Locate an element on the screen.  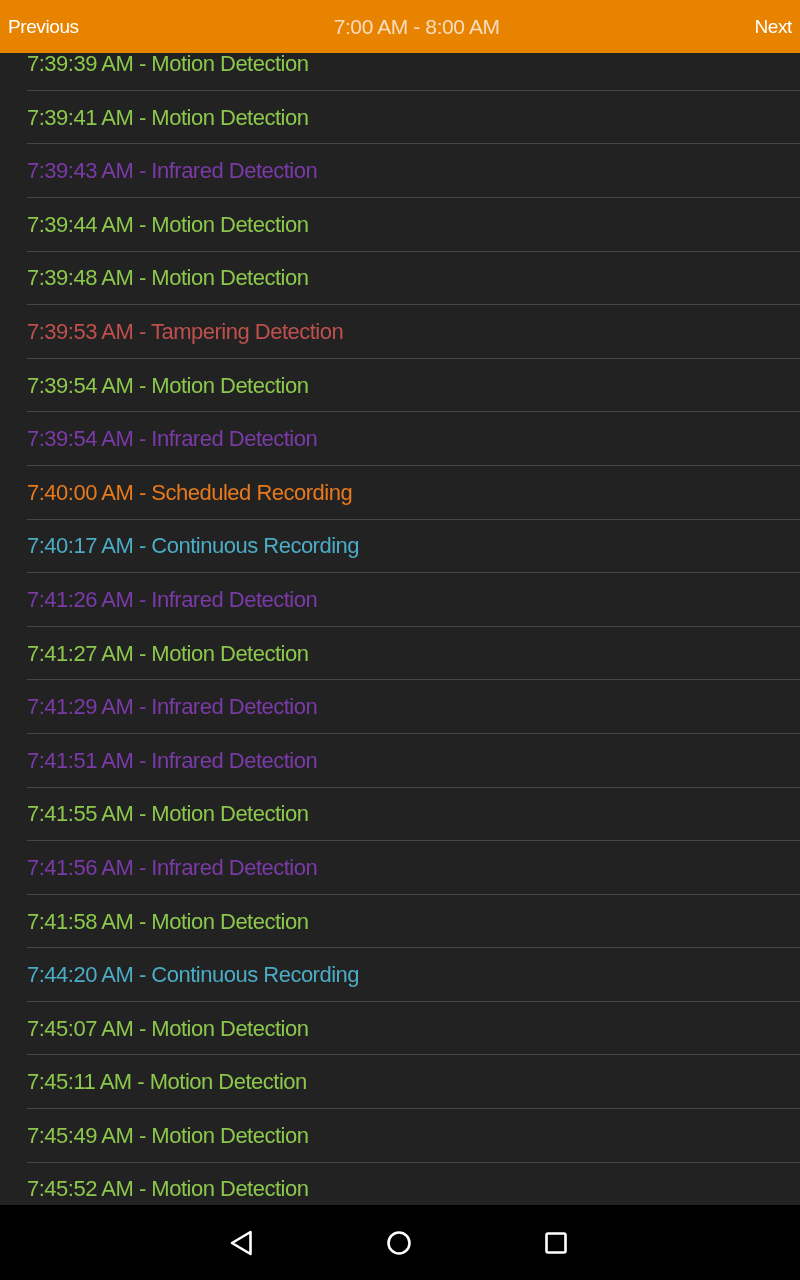
home-icon is located at coordinates (399, 1242).